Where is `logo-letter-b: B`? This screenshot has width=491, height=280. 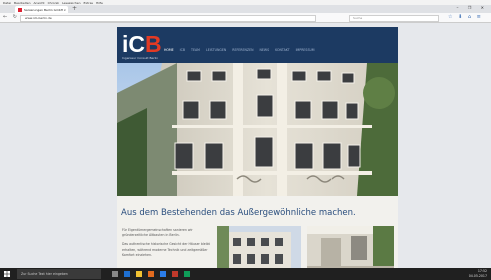 logo-letter-b: B is located at coordinates (153, 44).